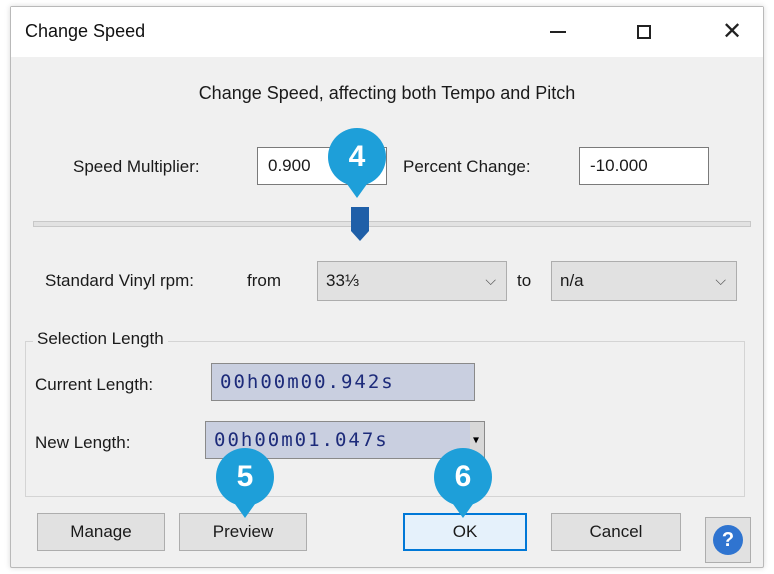 The width and height of the screenshot is (774, 574). I want to click on current-length-value: 00h00m00.942s, so click(307, 382).